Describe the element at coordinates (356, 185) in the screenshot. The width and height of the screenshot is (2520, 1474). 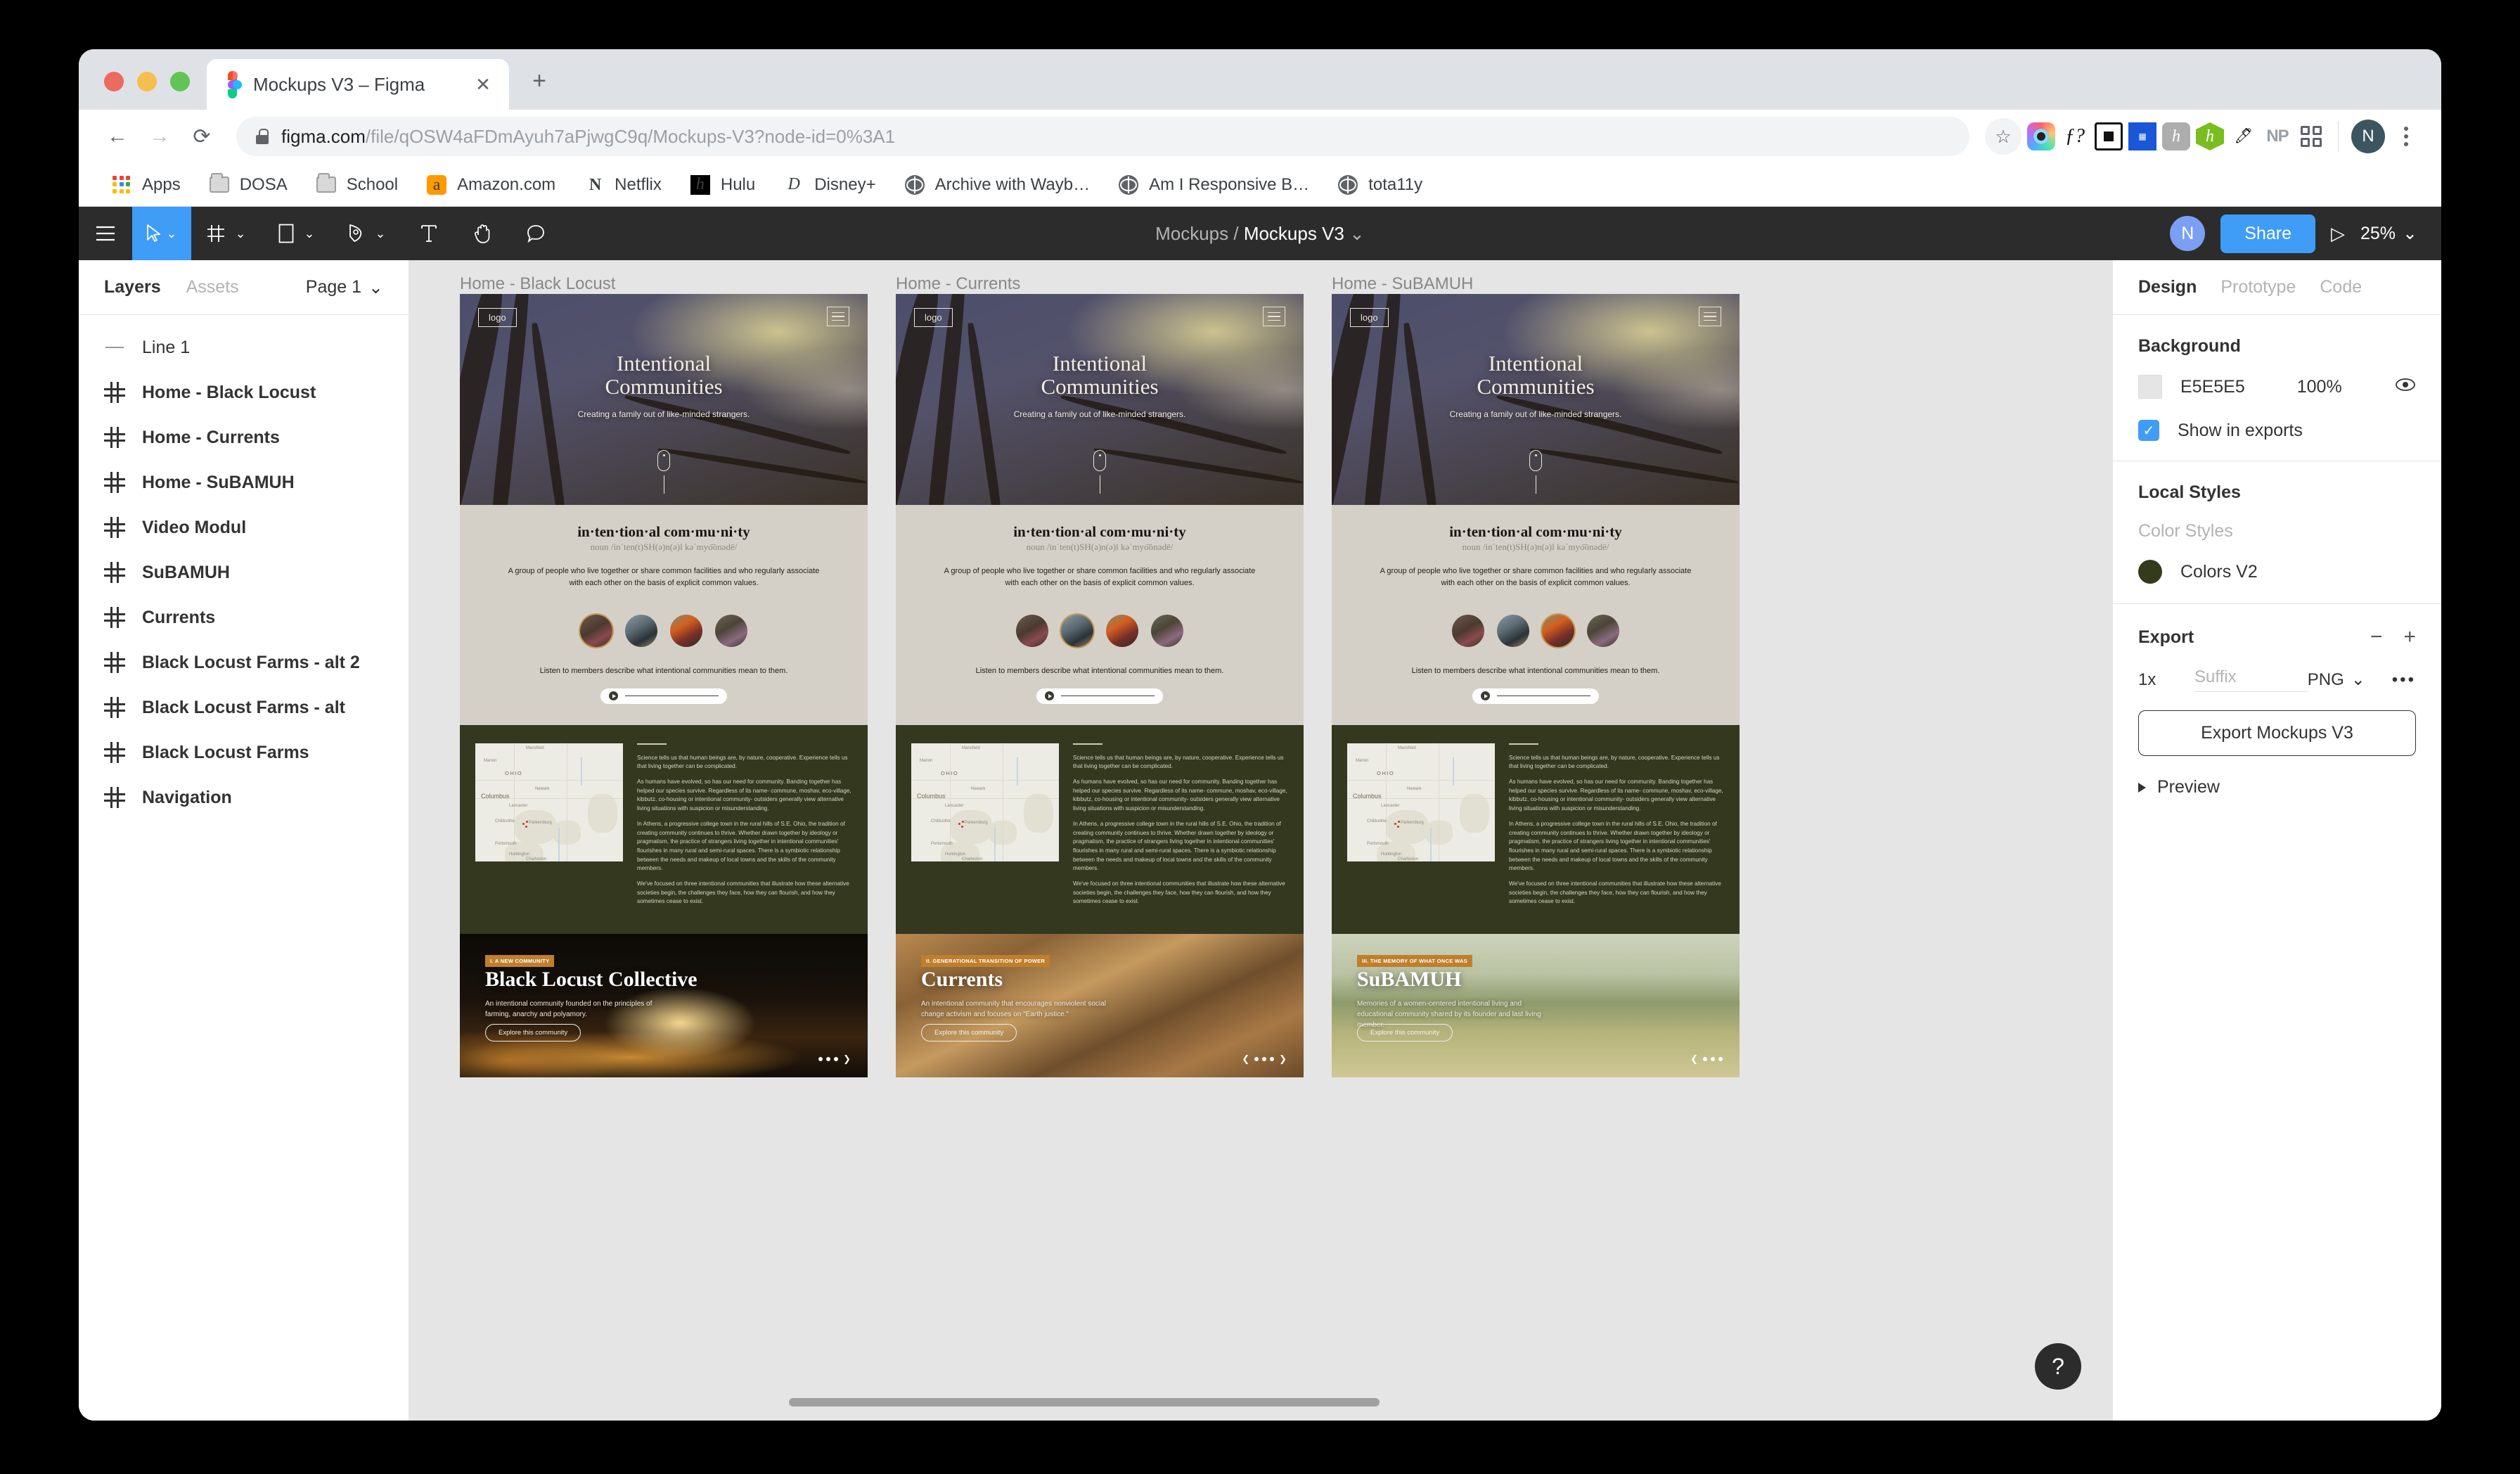
I see `bookmark-school: School` at that location.